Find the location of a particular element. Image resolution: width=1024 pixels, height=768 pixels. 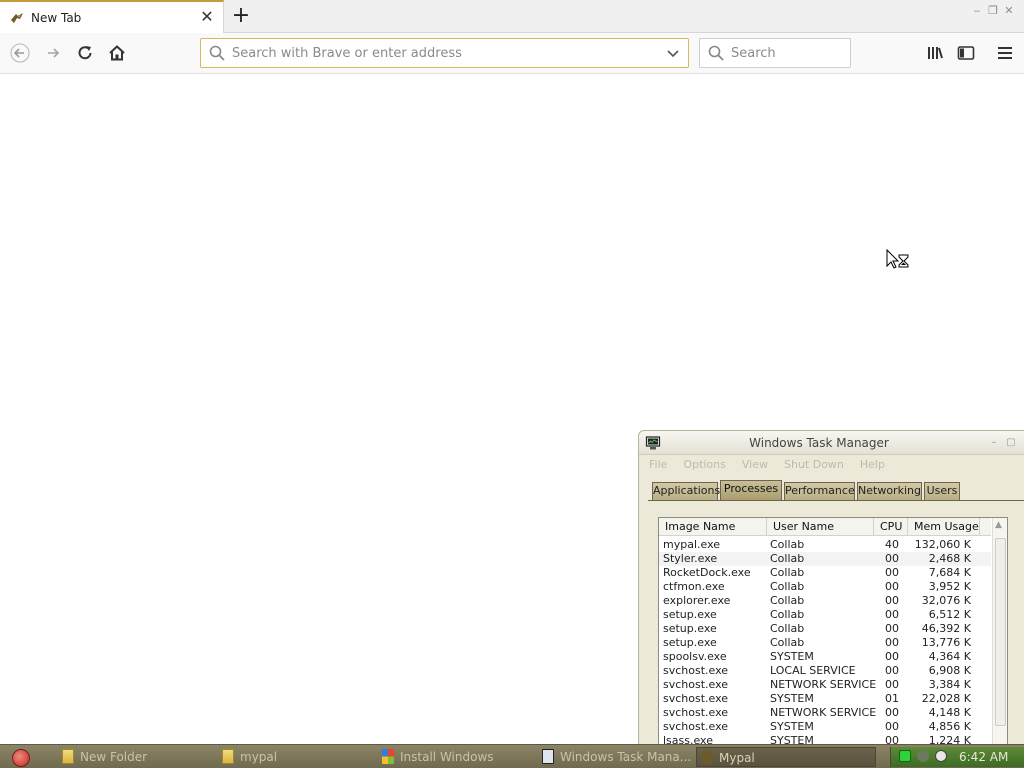

minimize-icon: ‒ is located at coordinates (977, 11).